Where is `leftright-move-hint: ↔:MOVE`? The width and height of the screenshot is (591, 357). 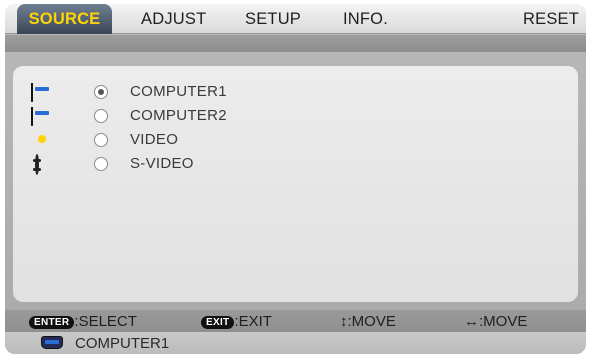 leftright-move-hint: ↔:MOVE is located at coordinates (495, 321).